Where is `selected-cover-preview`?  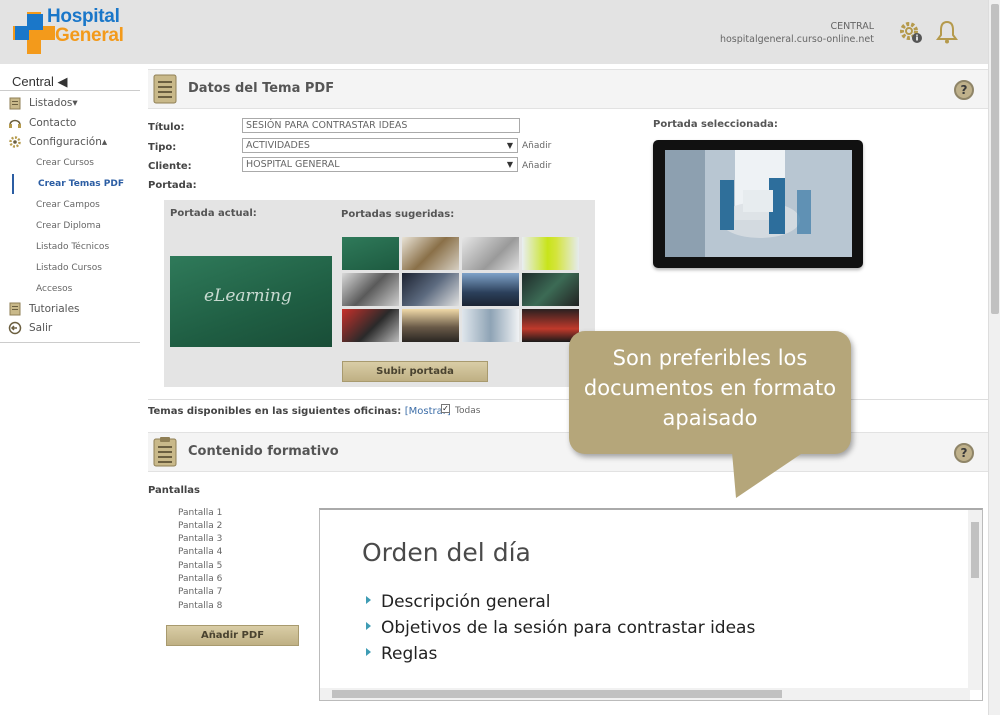
selected-cover-preview is located at coordinates (758, 204).